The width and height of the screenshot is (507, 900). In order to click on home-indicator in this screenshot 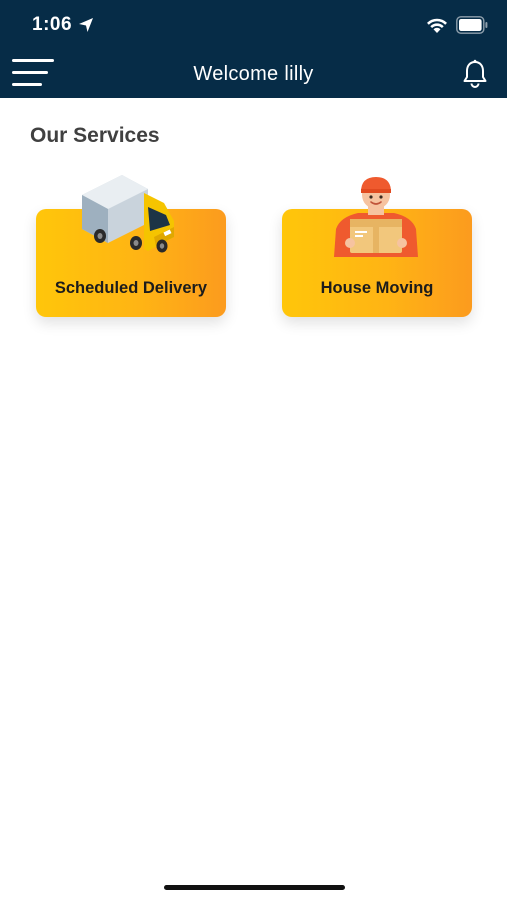, I will do `click(254, 887)`.